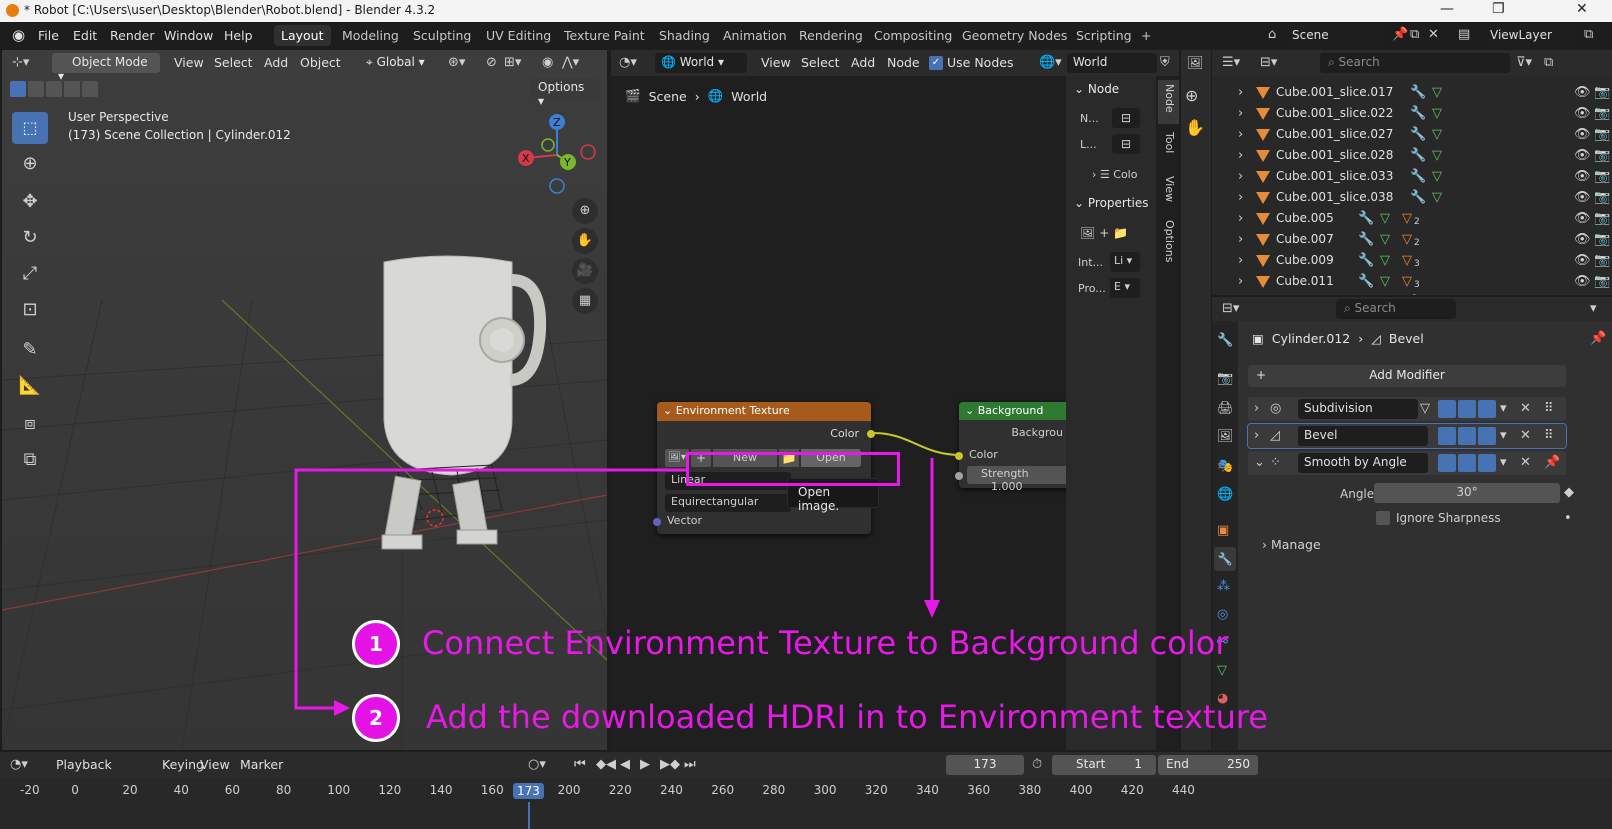 This screenshot has height=829, width=1612. I want to click on pin-icon: 📌, so click(1400, 34).